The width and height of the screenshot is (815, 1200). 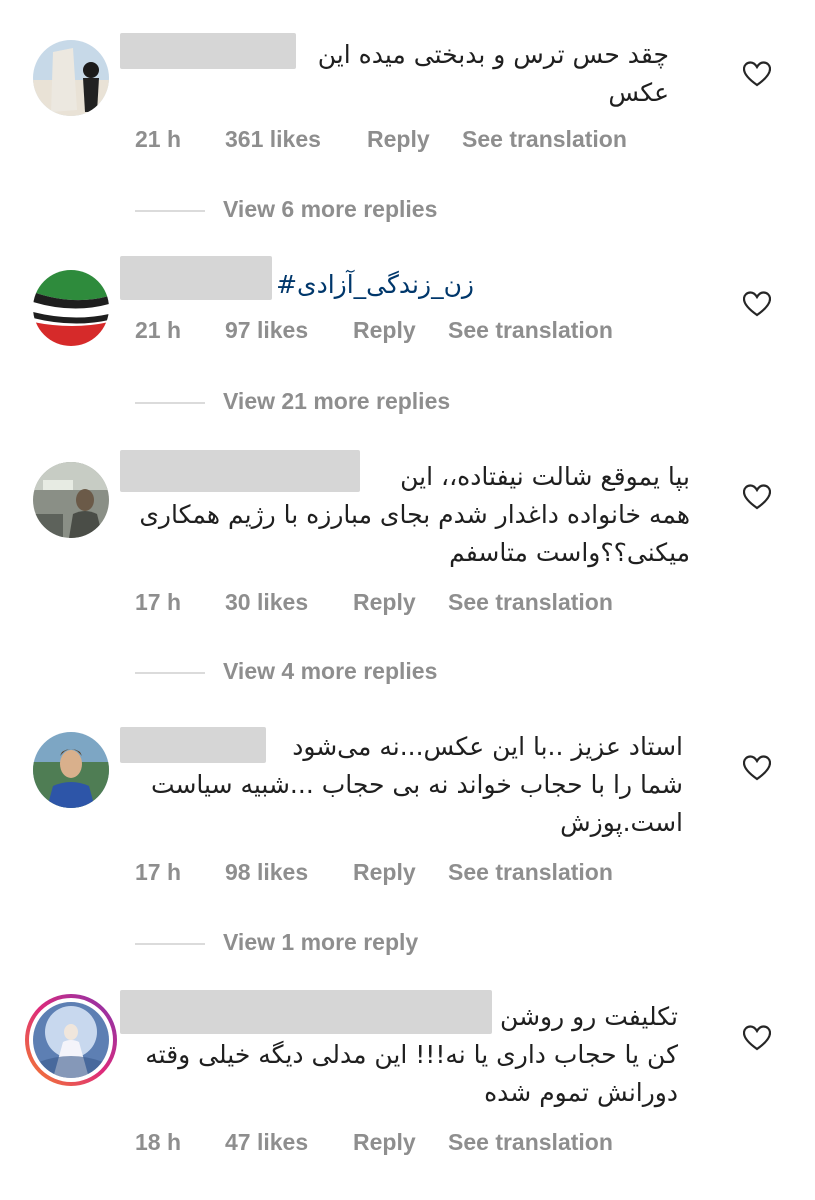 I want to click on comment-text: چقد حس ترس و بدبختی میده این عکس, so click(x=400, y=74).